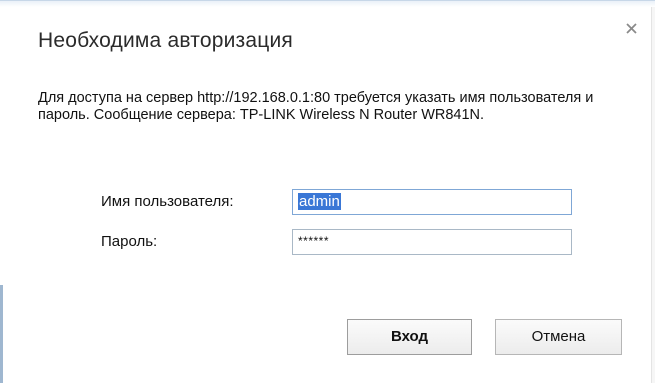 The width and height of the screenshot is (655, 383). I want to click on password-value: ******, so click(314, 241).